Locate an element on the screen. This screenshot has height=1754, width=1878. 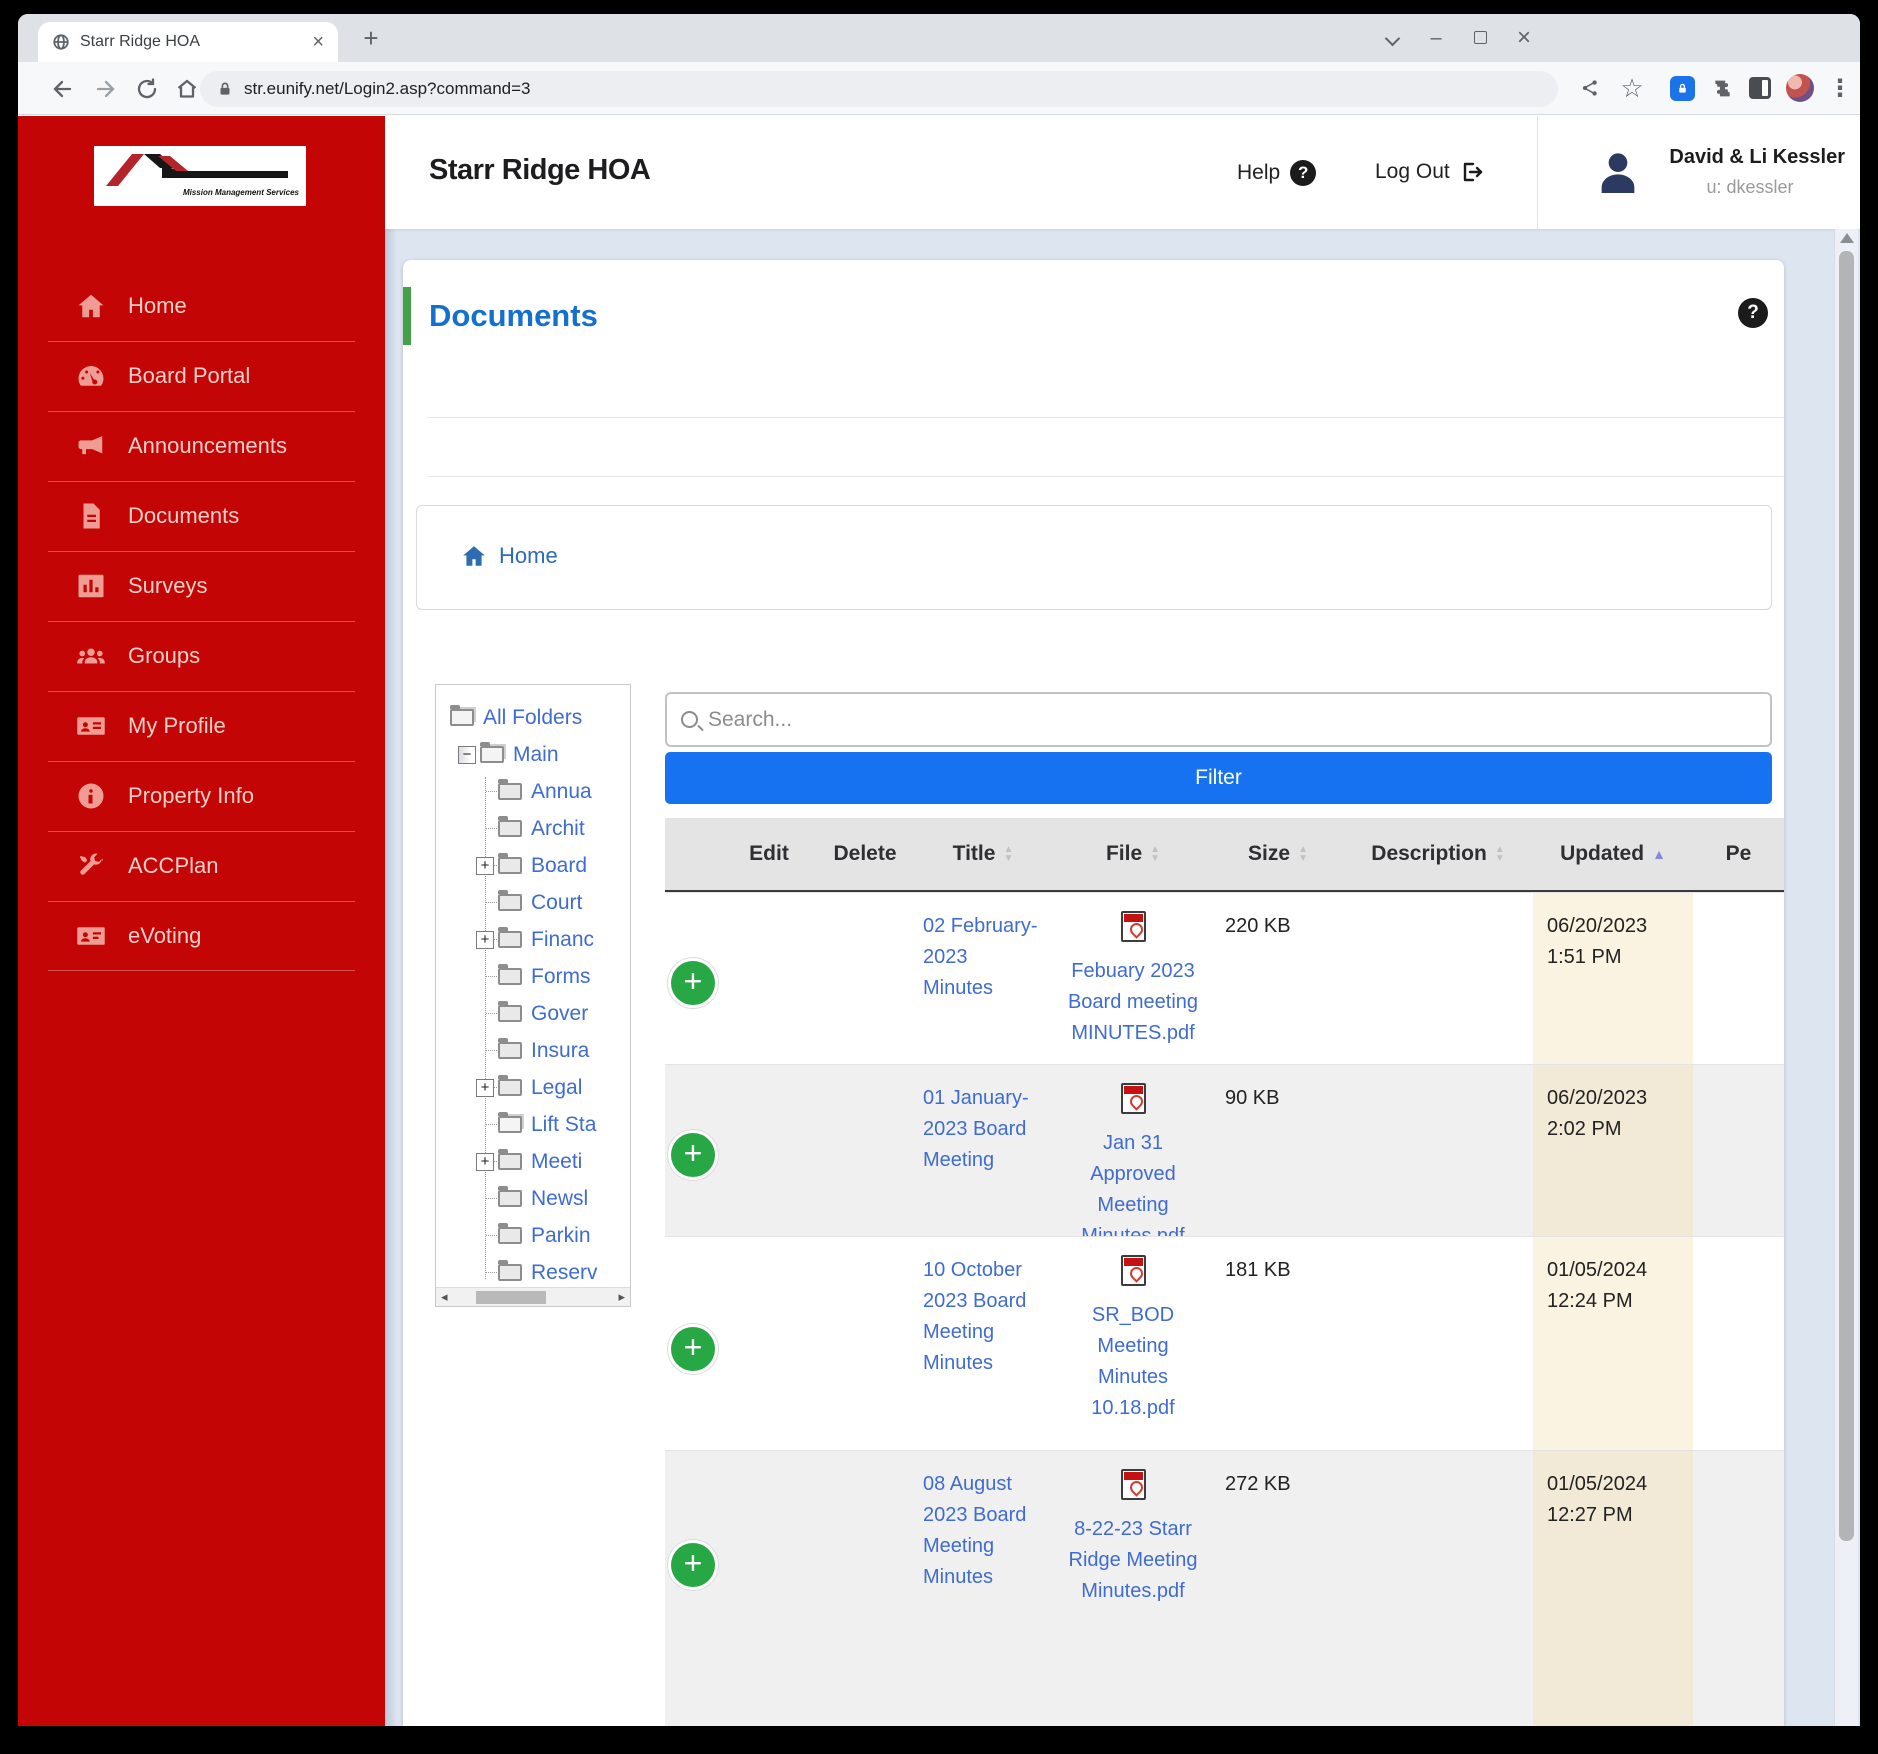
sidebar-item-label: eVoting is located at coordinates (165, 935).